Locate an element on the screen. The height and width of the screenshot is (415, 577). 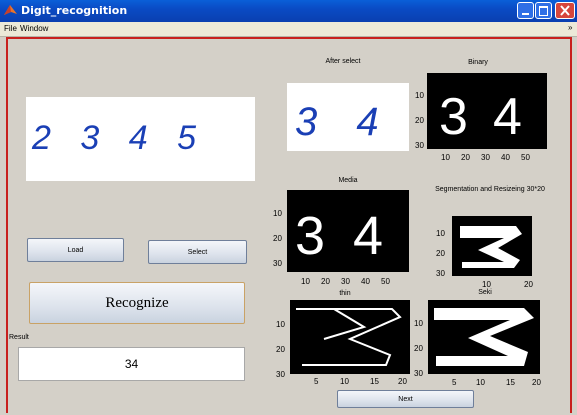
close-button is located at coordinates (565, 10).